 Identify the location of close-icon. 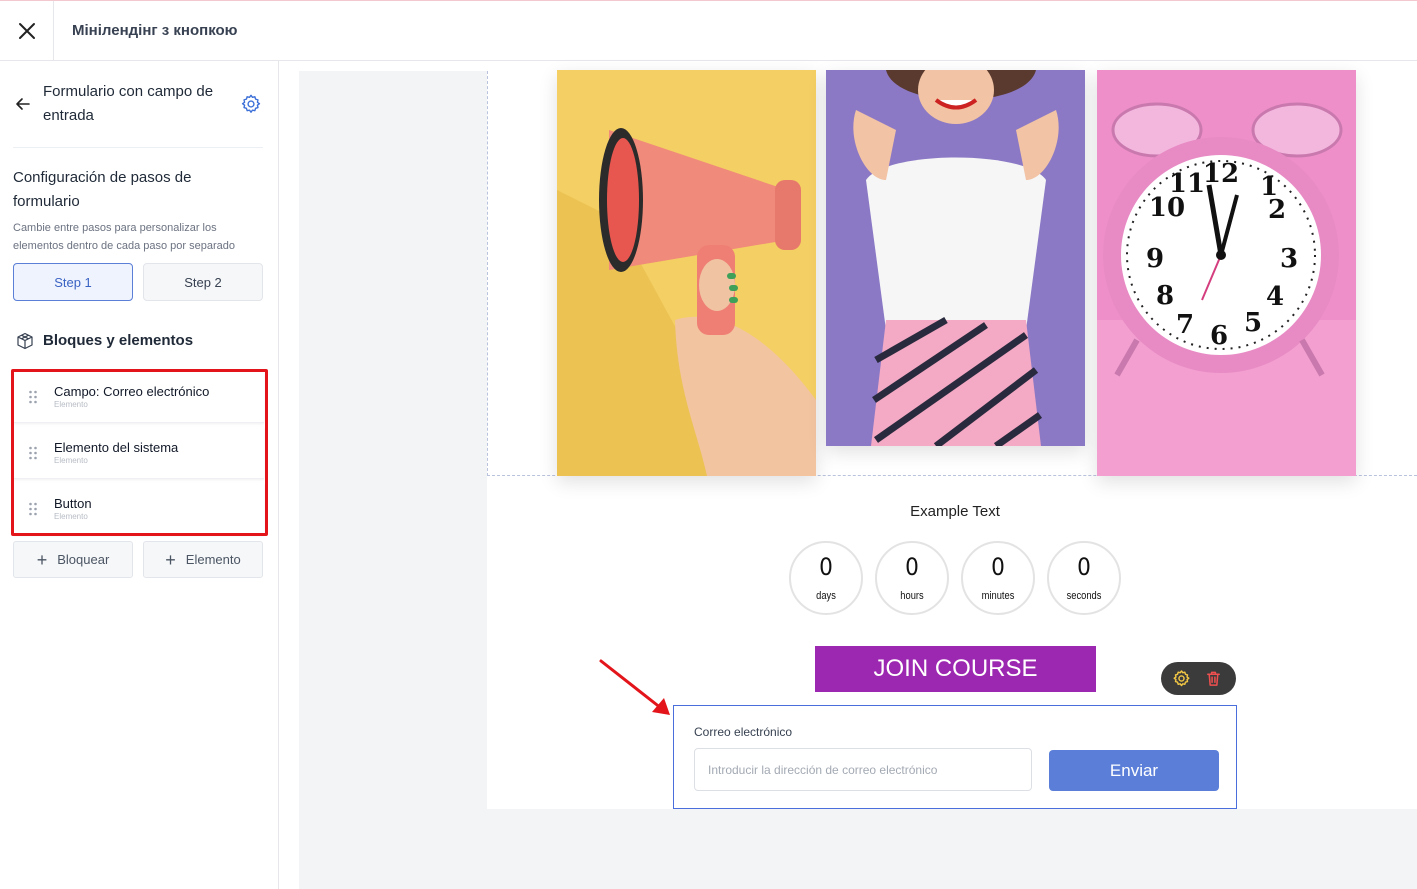
(27, 31).